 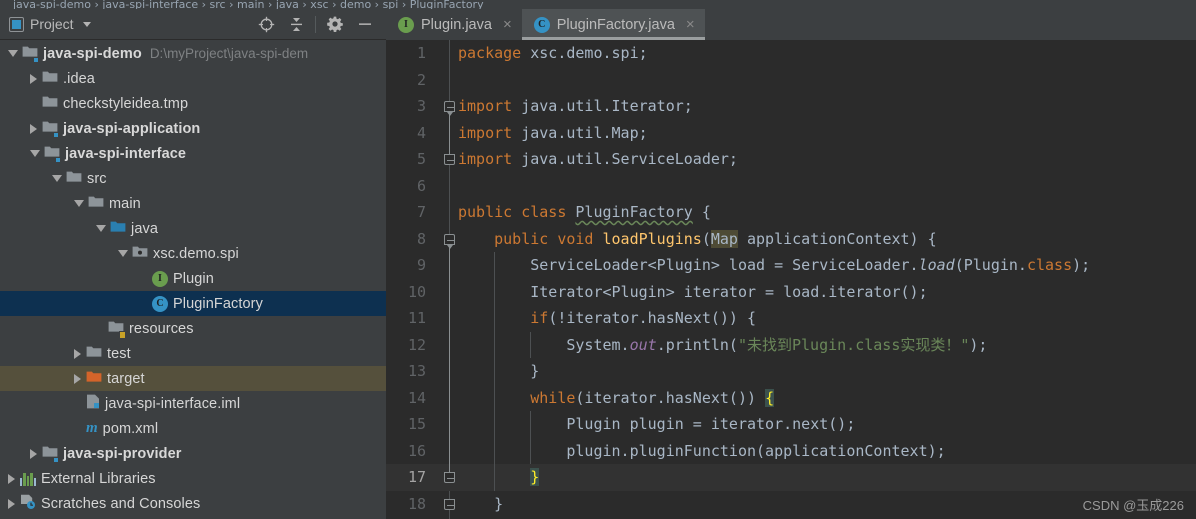 What do you see at coordinates (406, 106) in the screenshot?
I see `line-number: 3` at bounding box center [406, 106].